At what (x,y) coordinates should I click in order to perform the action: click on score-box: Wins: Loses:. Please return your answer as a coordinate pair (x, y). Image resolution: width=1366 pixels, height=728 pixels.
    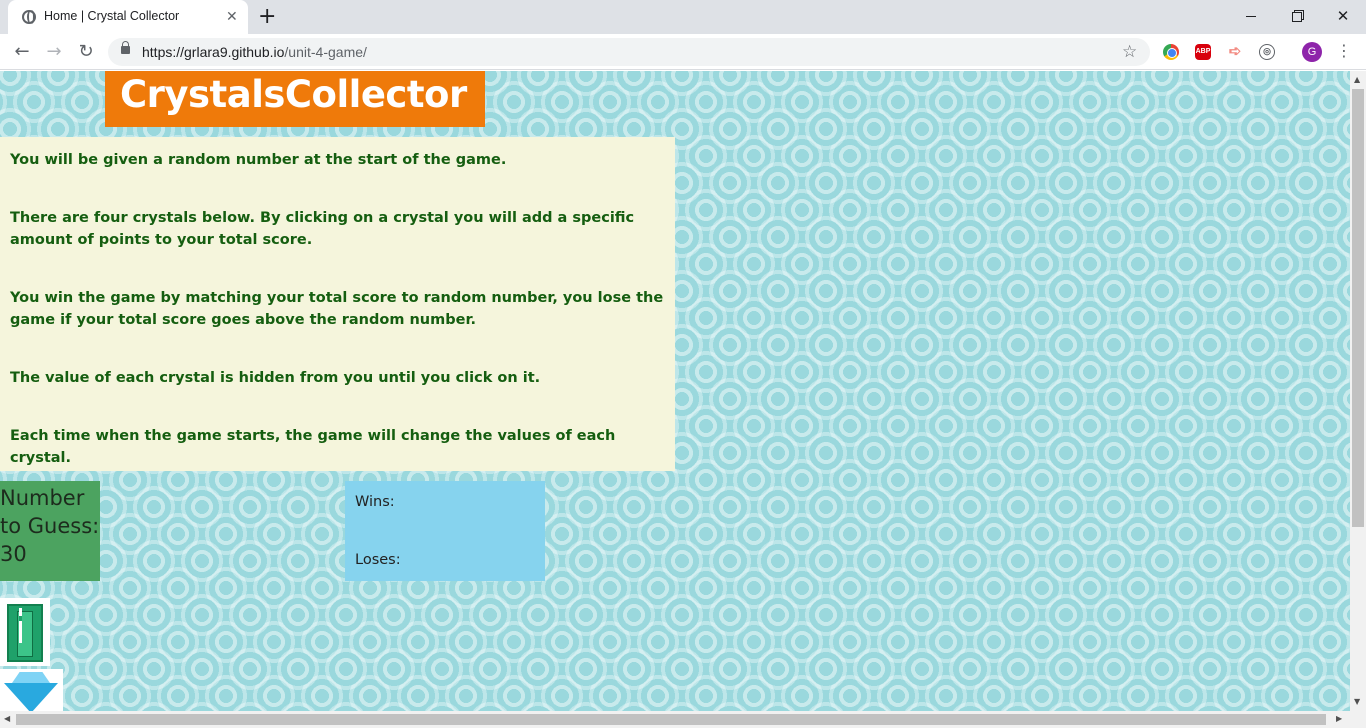
    Looking at the image, I should click on (445, 531).